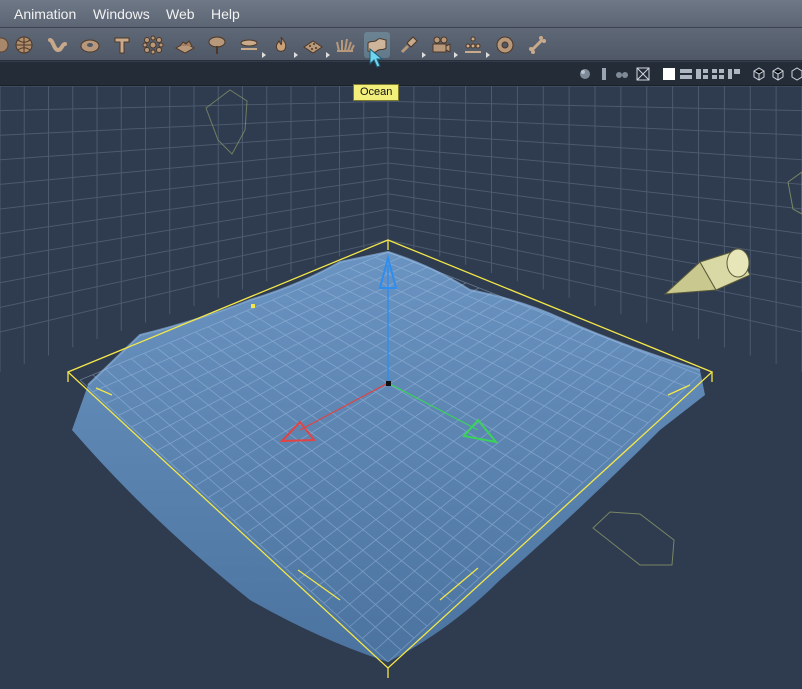  Describe the element at coordinates (686, 74) in the screenshot. I see `layout-rows-icon` at that location.